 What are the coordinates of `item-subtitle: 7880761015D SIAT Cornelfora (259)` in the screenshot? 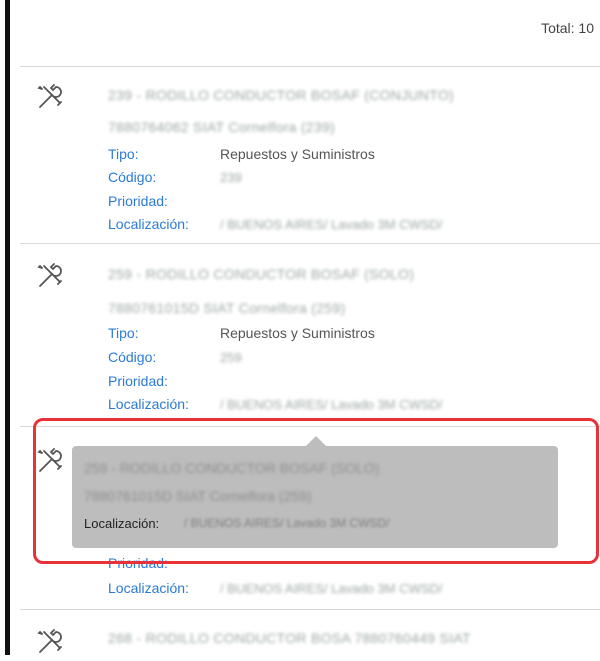 It's located at (227, 308).